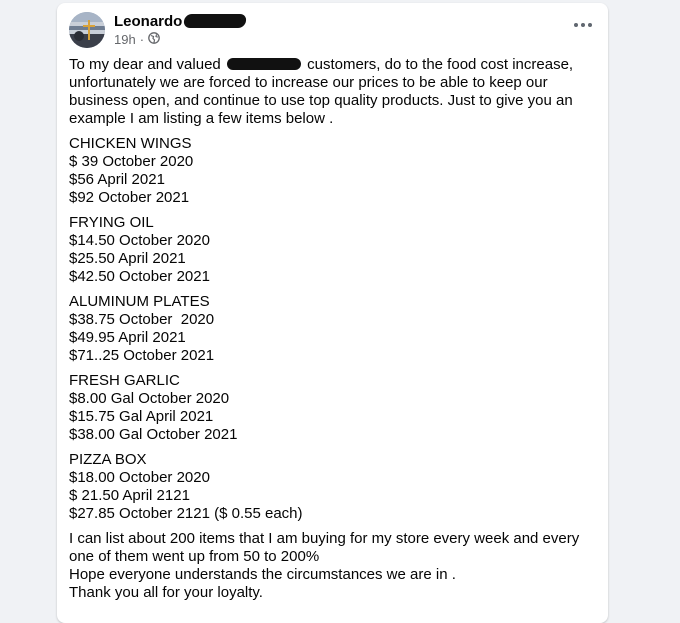 The image size is (680, 623). I want to click on price-line: $42.50 October 2021, so click(139, 276).